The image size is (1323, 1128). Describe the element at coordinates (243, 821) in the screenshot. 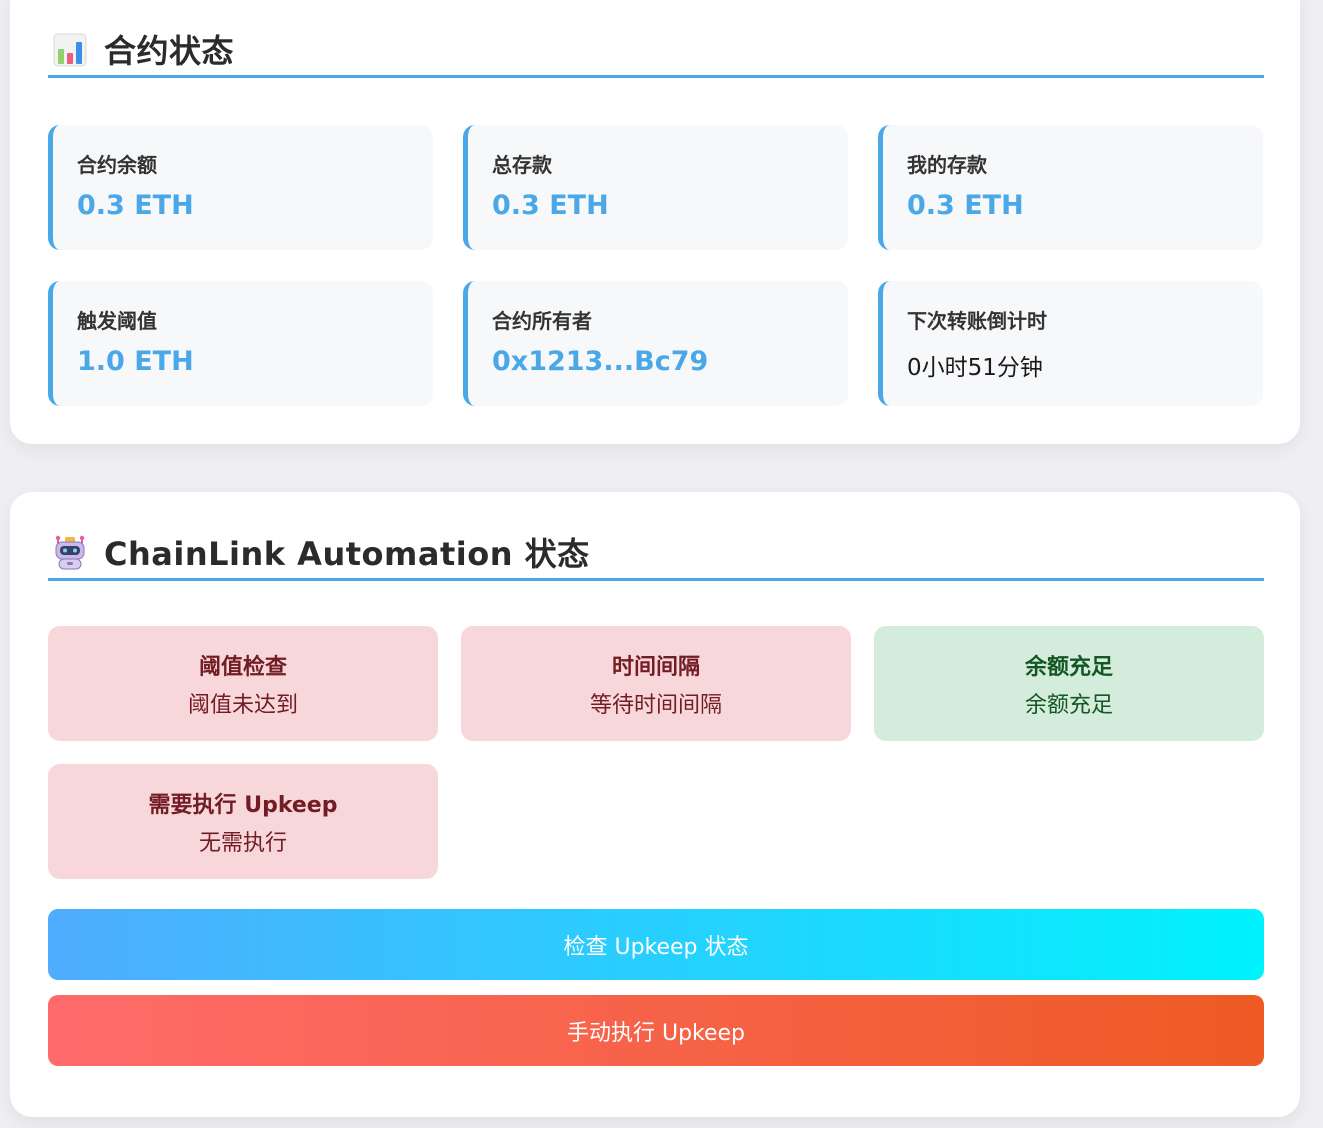

I see `upkeep-needed-card: 需要执行 Upkeep 无需执行` at that location.